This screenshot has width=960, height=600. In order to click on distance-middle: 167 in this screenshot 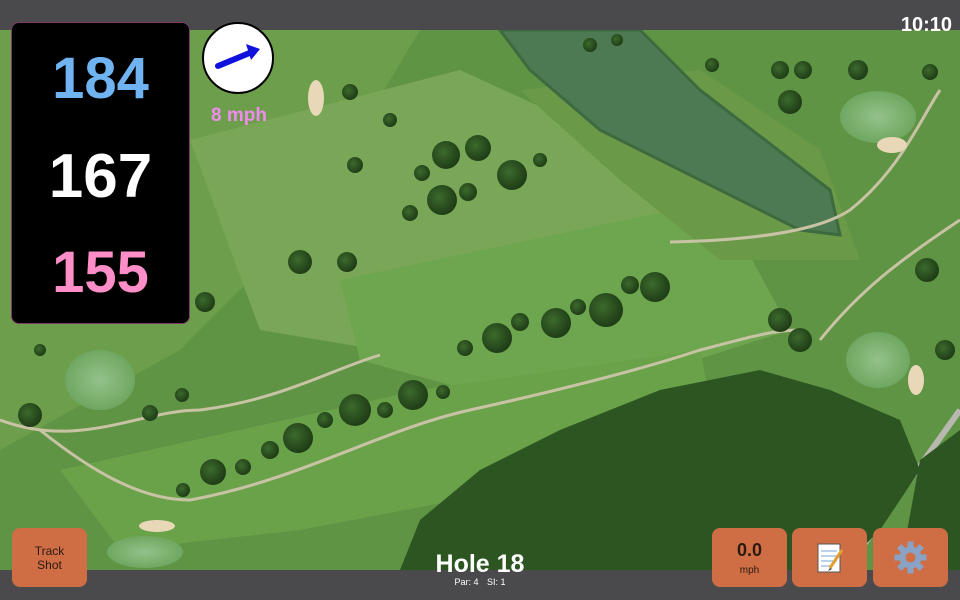, I will do `click(100, 176)`.